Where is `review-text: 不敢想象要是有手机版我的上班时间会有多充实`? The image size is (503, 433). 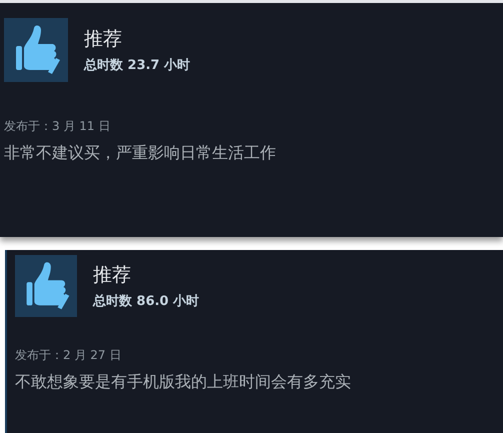
review-text: 不敢想象要是有手机版我的上班时间会有多充实 is located at coordinates (183, 382).